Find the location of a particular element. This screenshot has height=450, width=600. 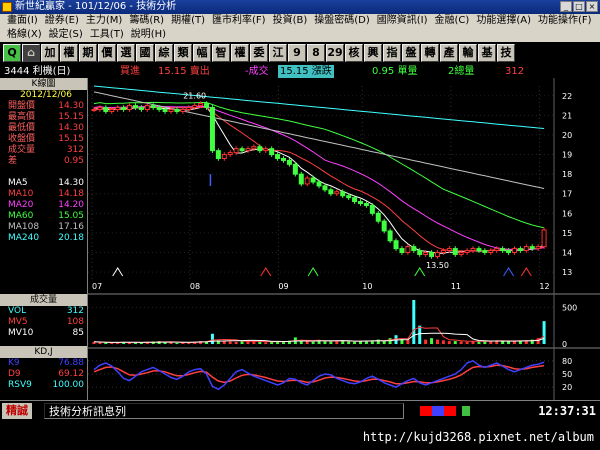

value-number: 69.12 is located at coordinates (71, 374).